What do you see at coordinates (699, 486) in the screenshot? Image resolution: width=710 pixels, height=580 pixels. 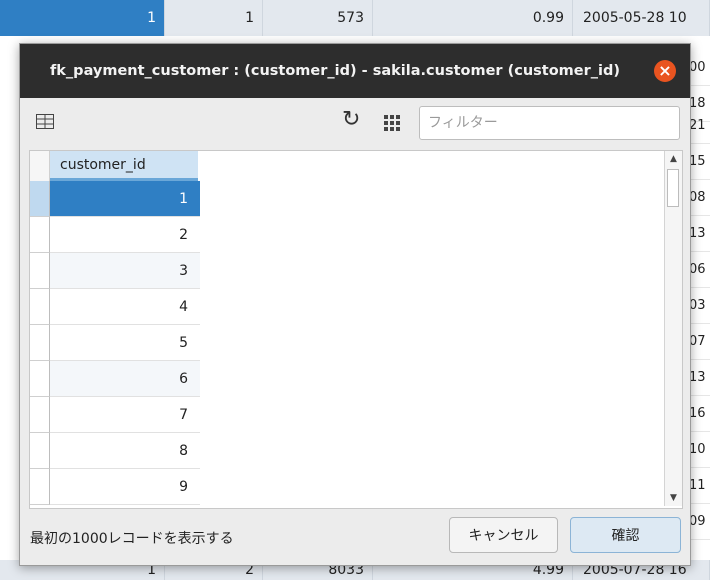 I see `bg-fragment: 11` at bounding box center [699, 486].